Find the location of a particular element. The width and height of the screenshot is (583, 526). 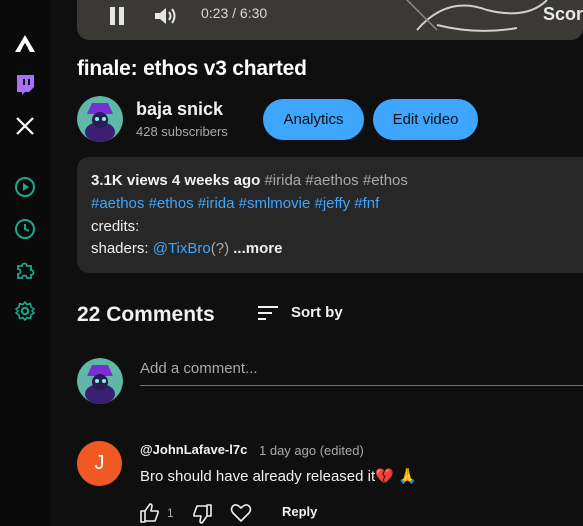

mention-link: @TixBro is located at coordinates (182, 248).